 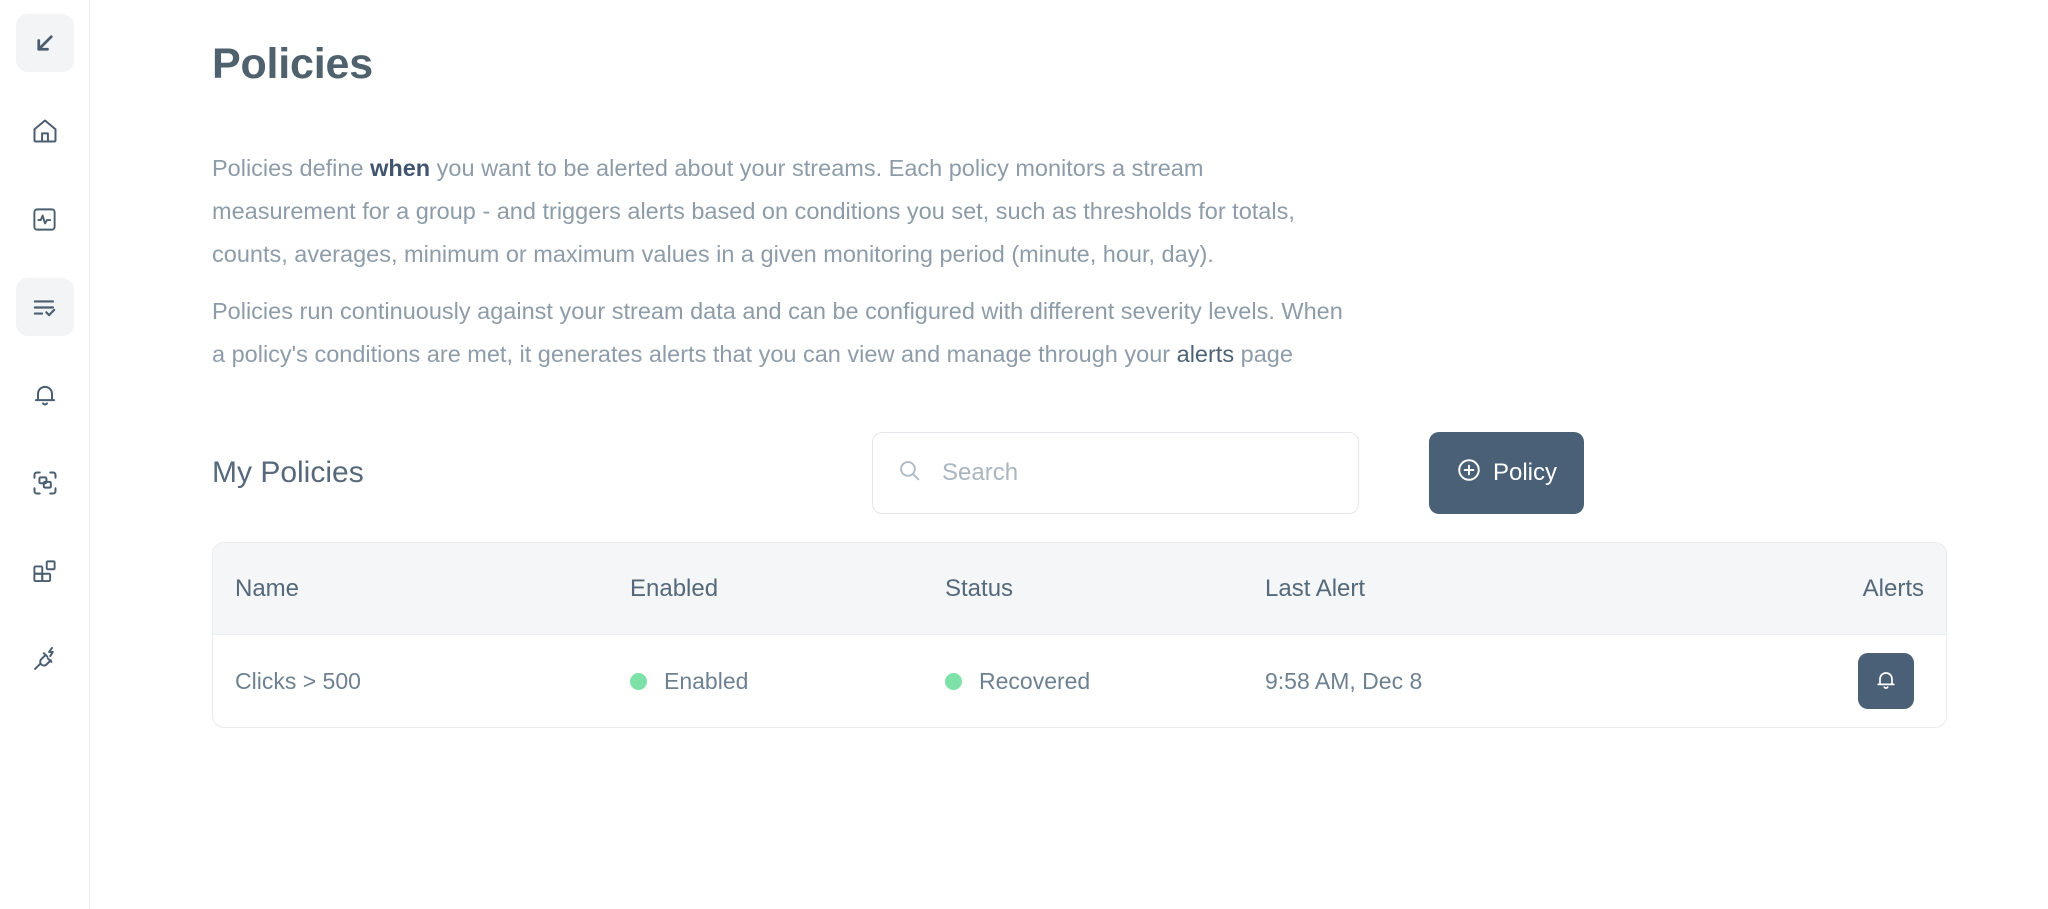 I want to click on row-alerts-button, so click(x=1886, y=681).